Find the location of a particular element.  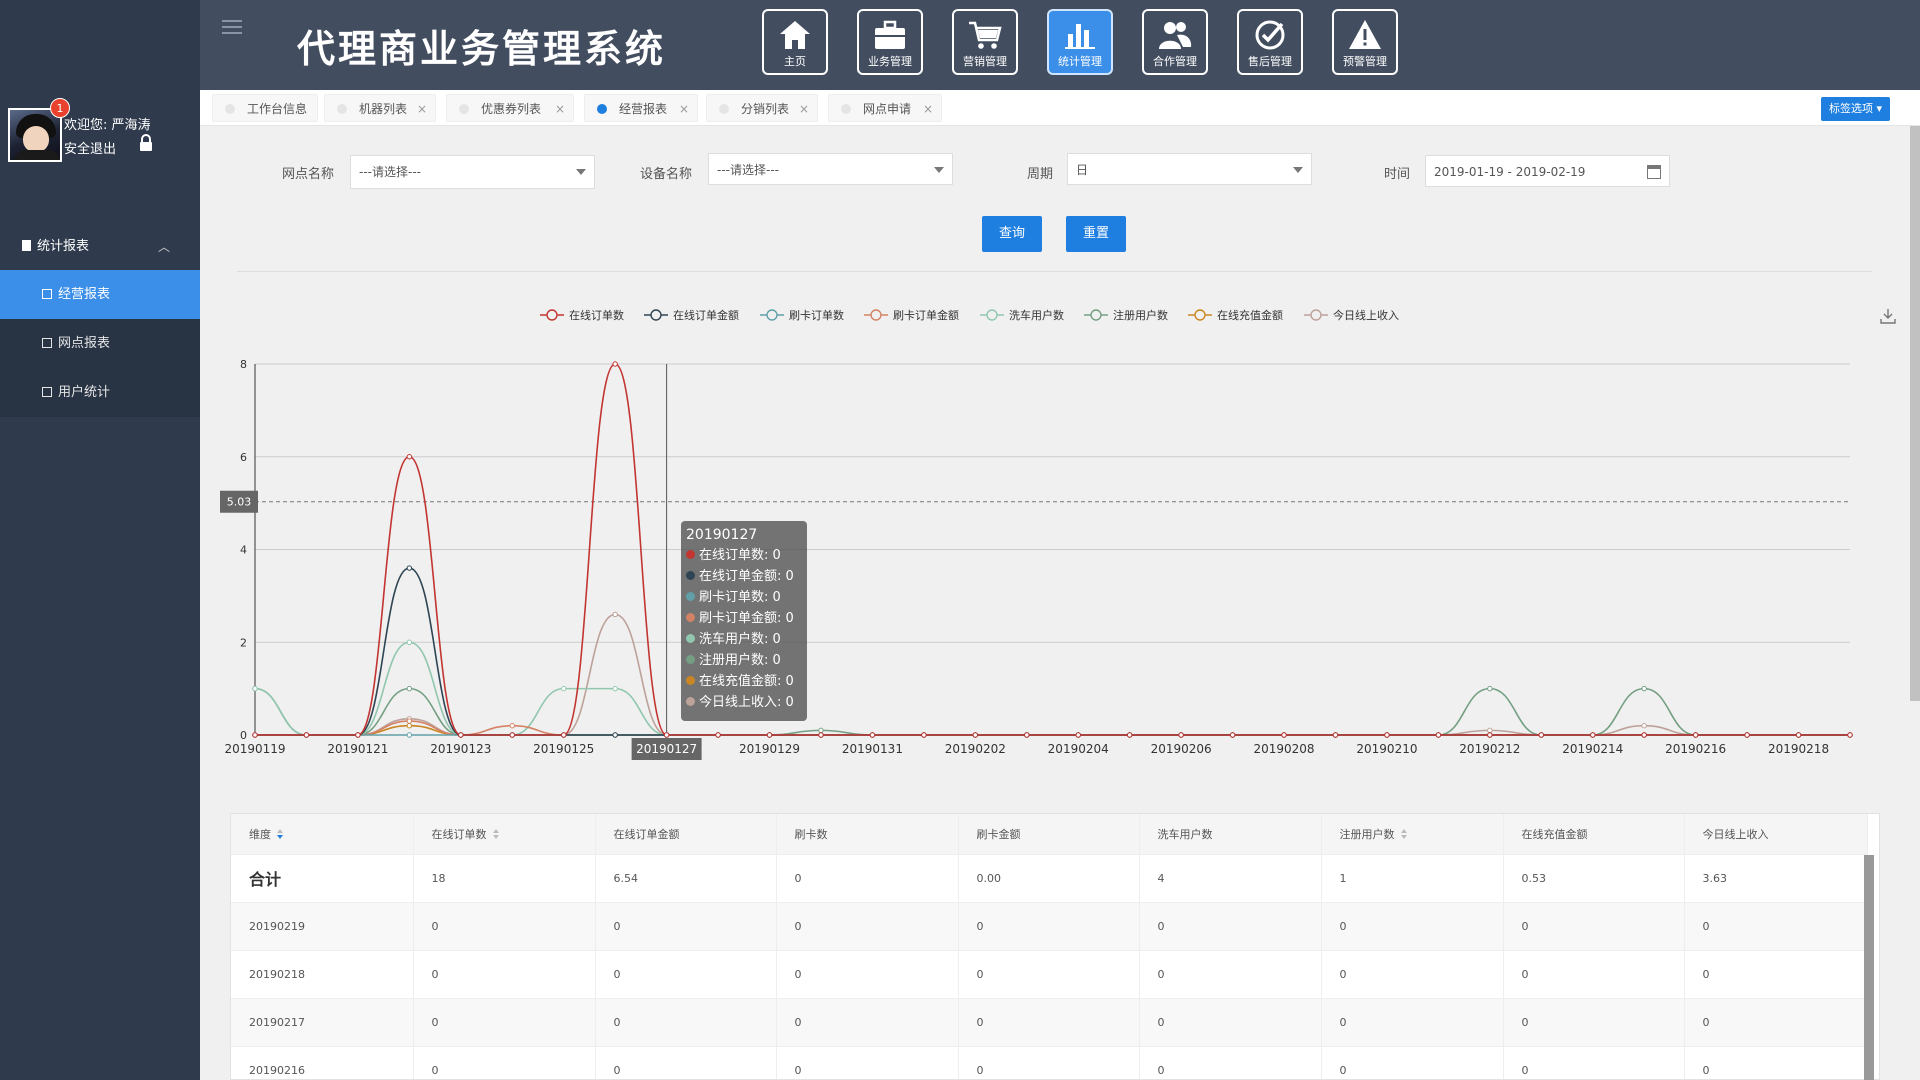

x-tick-label: 20190212 is located at coordinates (1489, 749).